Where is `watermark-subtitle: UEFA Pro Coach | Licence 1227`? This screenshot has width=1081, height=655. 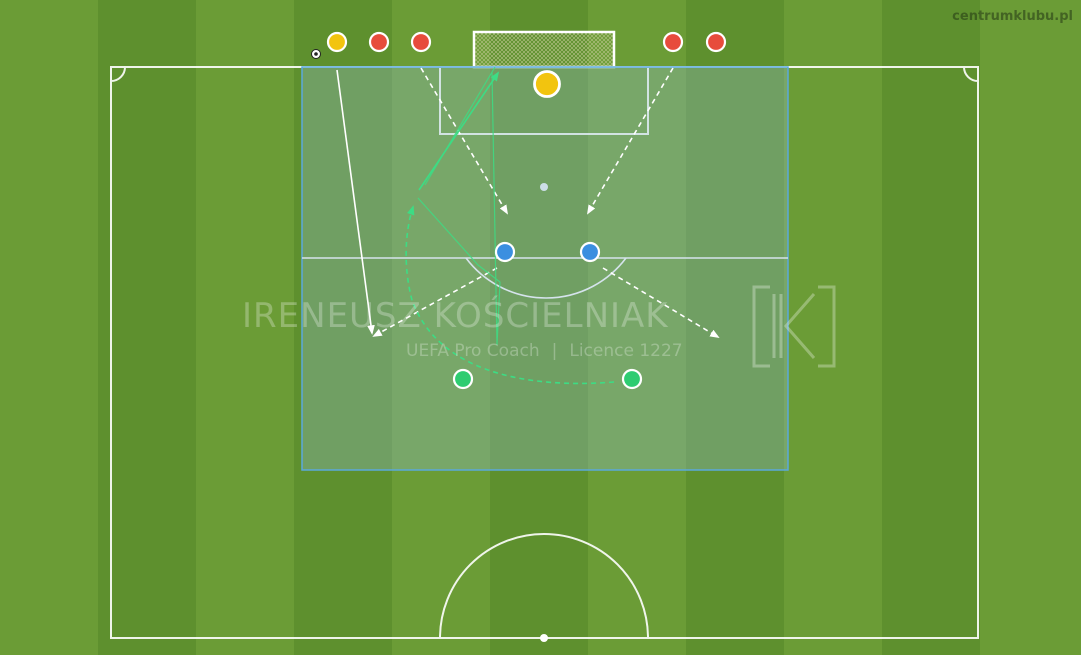
watermark-subtitle: UEFA Pro Coach | Licence 1227 is located at coordinates (544, 351).